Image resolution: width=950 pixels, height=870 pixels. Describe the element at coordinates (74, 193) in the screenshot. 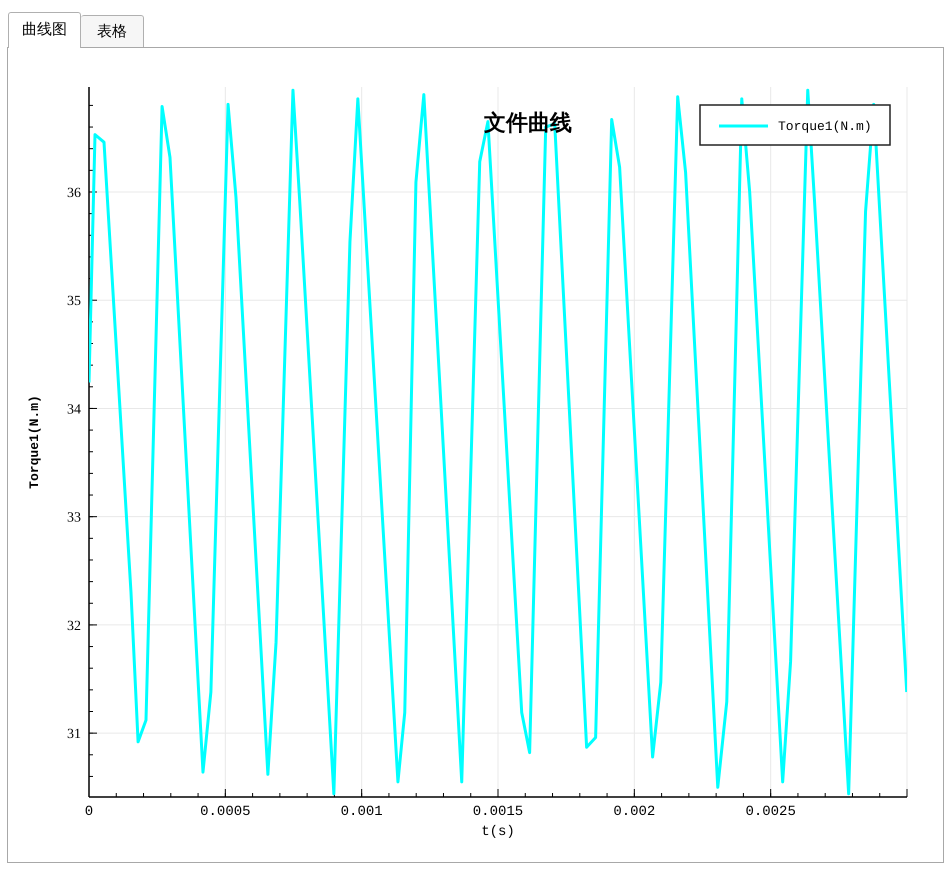

I see `y-tick-label: 36` at that location.